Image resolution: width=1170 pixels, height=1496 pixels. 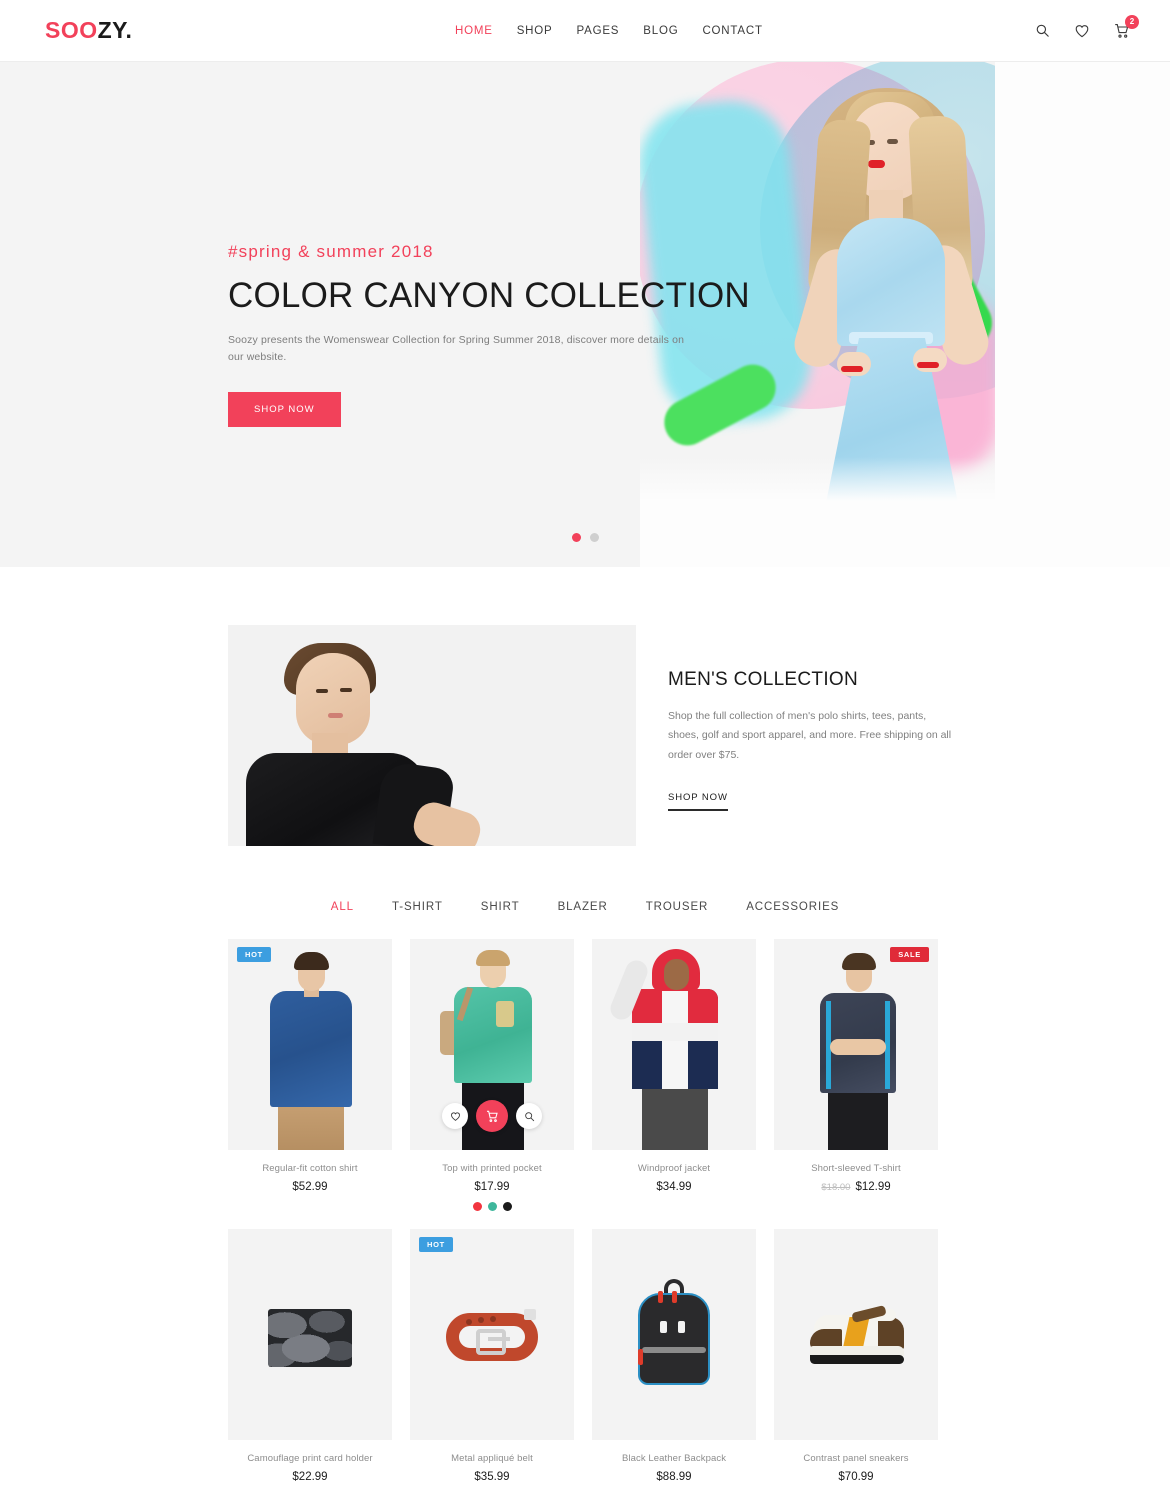 I want to click on add-to-wishlist-icon, so click(x=455, y=1116).